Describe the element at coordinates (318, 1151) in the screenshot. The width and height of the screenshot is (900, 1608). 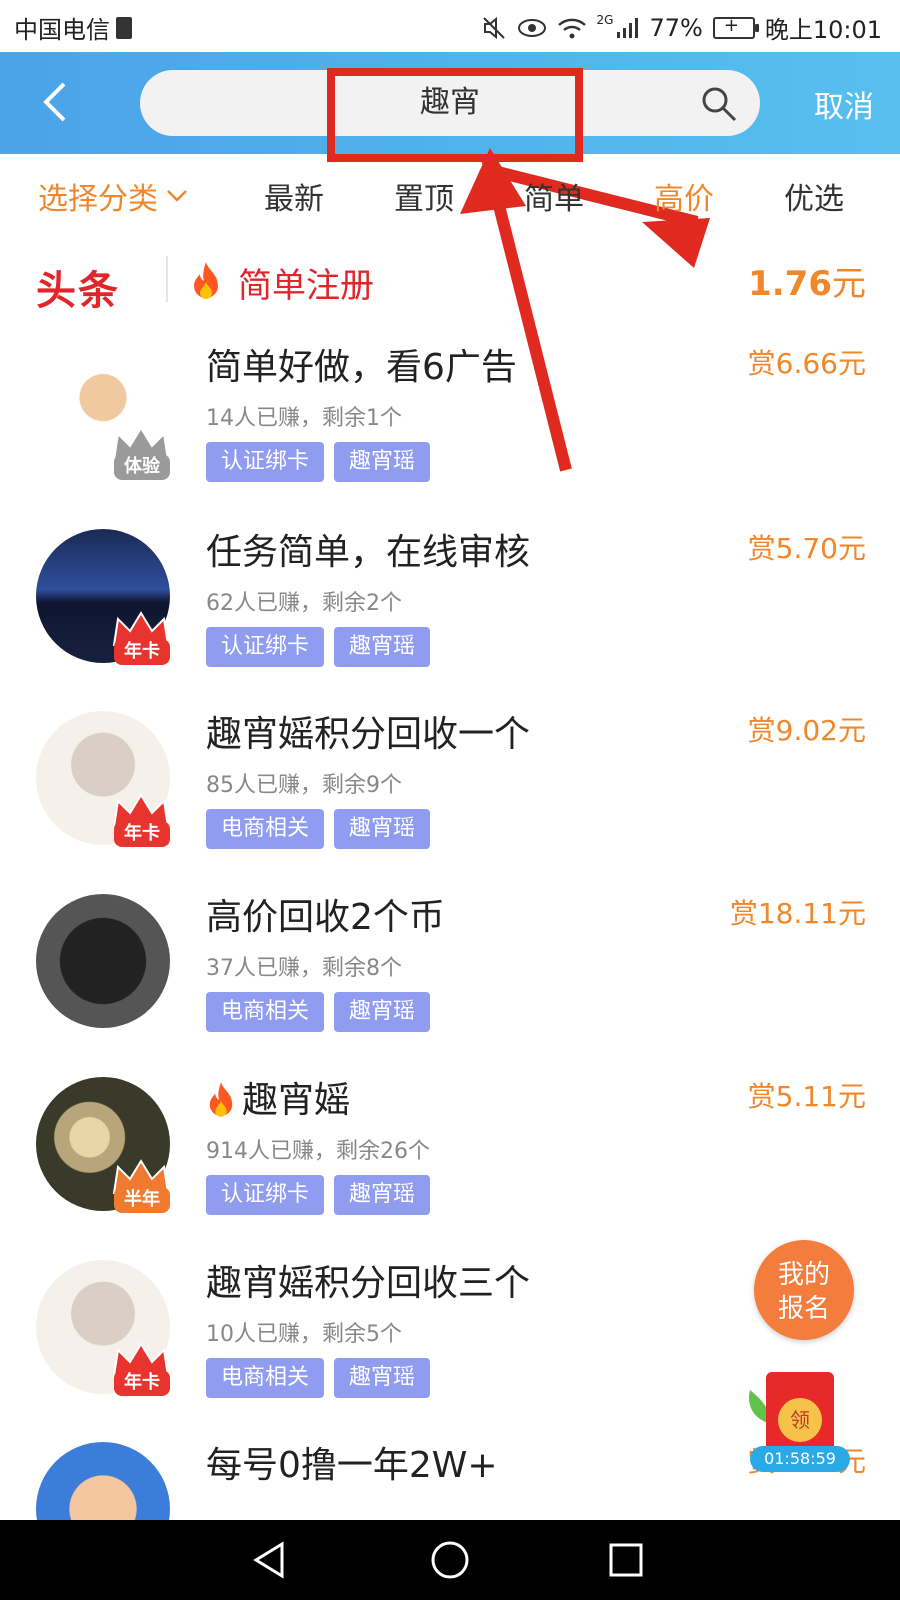
I see `task-progress: 914人已赚，剩余26个` at that location.